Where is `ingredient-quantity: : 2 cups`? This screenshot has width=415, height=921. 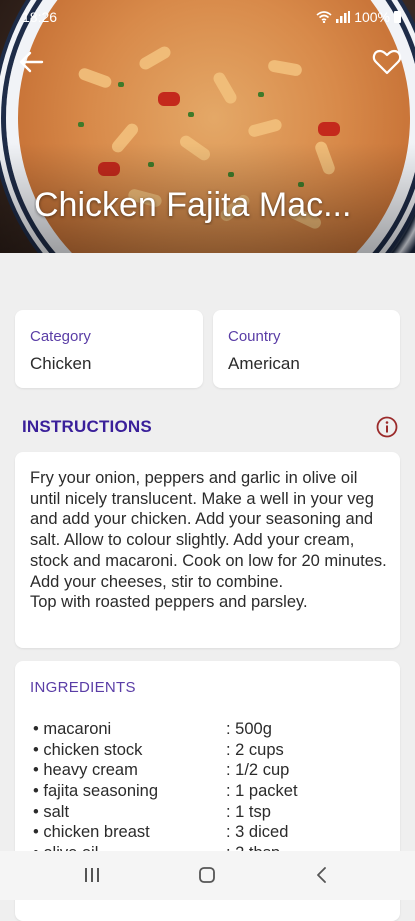 ingredient-quantity: : 2 cups is located at coordinates (255, 749).